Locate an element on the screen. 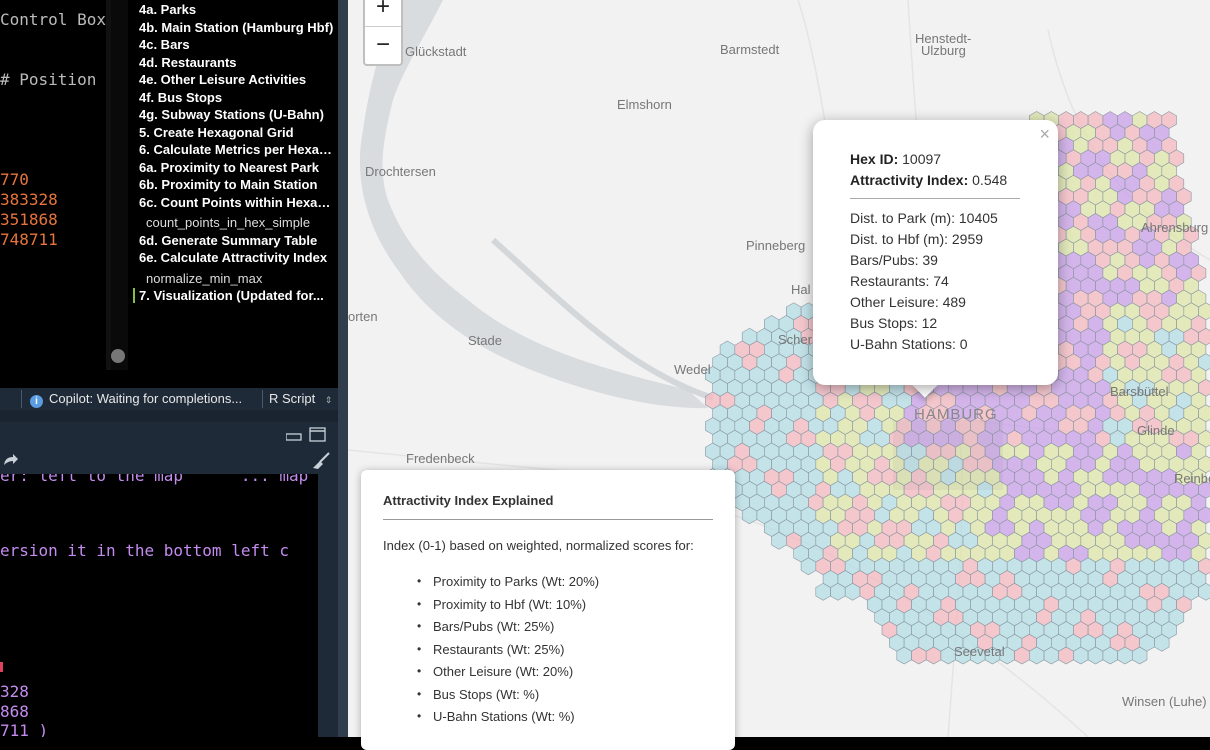 Image resolution: width=1210 pixels, height=750 pixels. legend-item: Other Leisure (Wt: 20%) is located at coordinates (495, 671).